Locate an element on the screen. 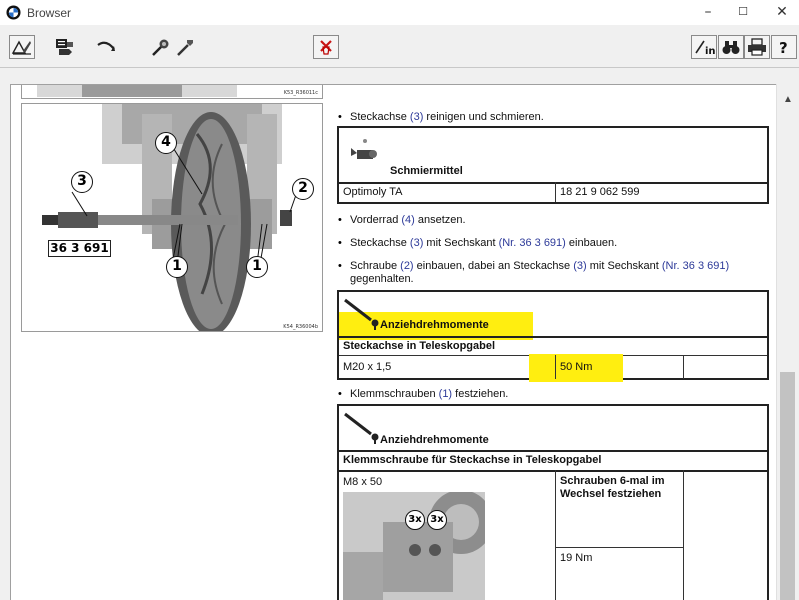 The width and height of the screenshot is (799, 600). login-button: in is located at coordinates (704, 47).